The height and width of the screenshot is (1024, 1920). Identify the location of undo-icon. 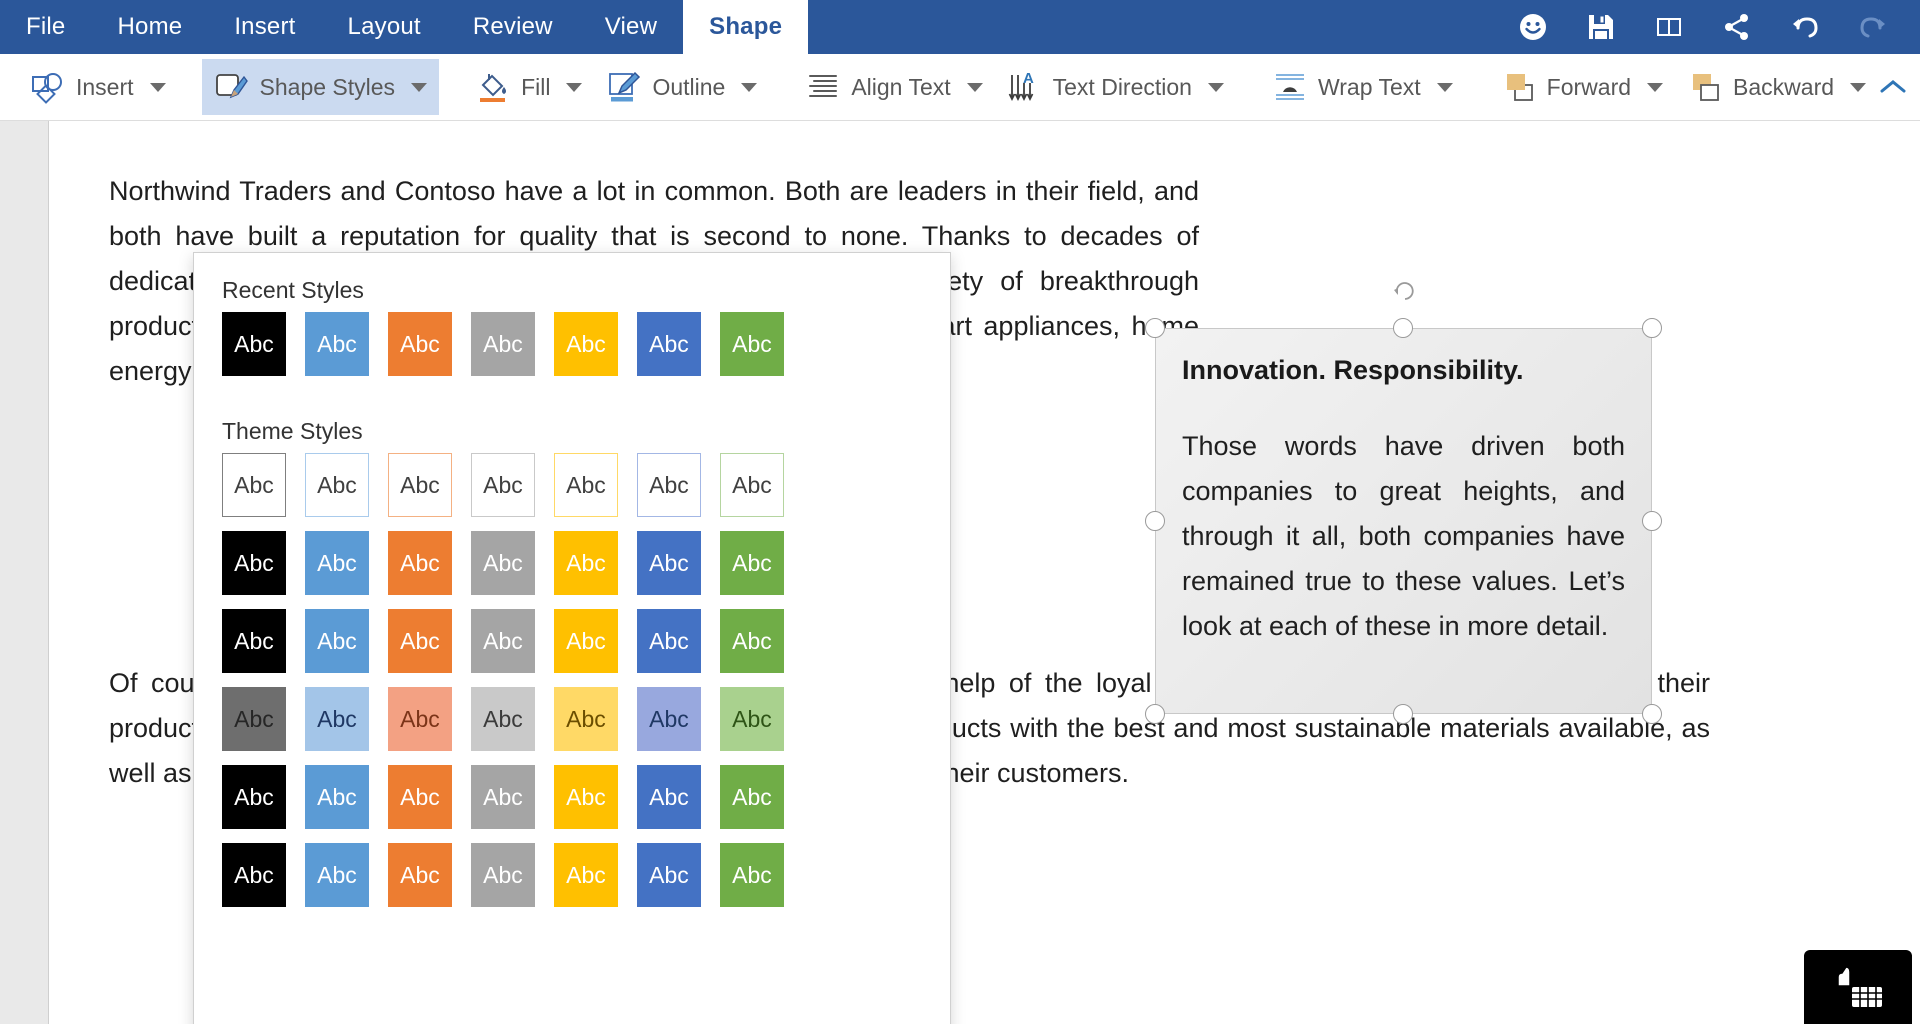
(1805, 27).